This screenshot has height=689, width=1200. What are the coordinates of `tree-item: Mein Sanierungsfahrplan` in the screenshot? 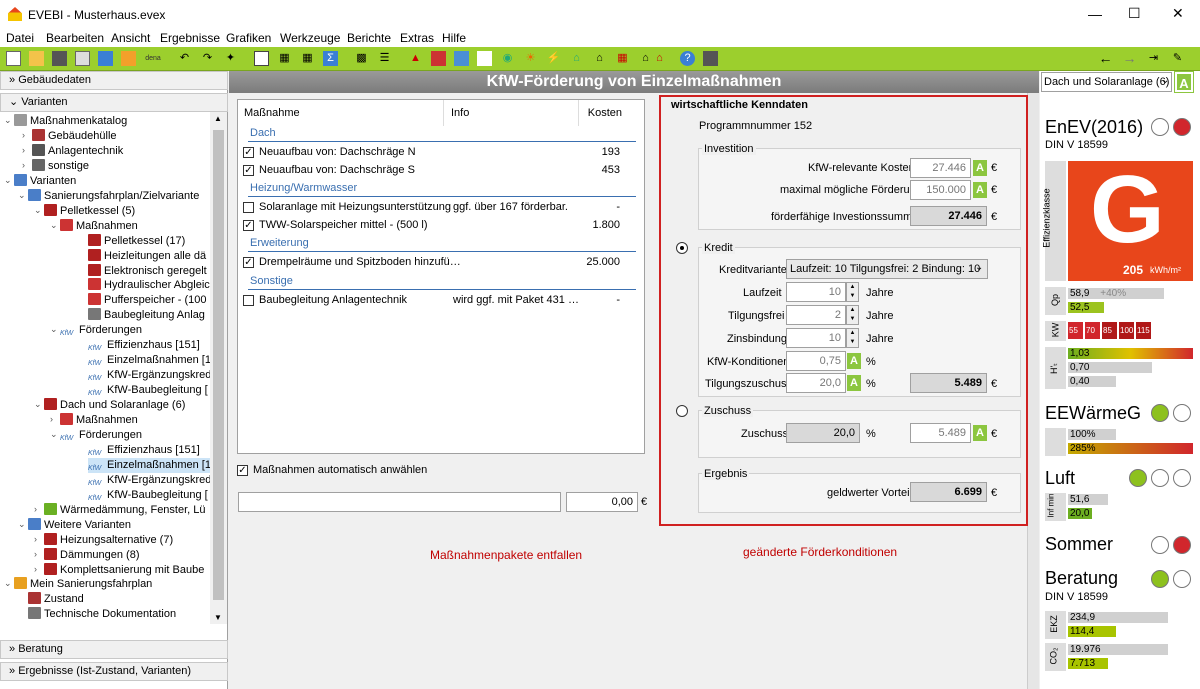 It's located at (83, 584).